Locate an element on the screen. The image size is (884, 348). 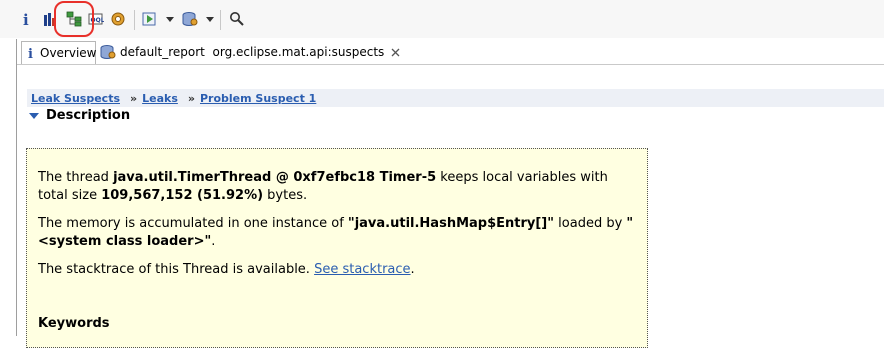
run-report-icon is located at coordinates (150, 19).